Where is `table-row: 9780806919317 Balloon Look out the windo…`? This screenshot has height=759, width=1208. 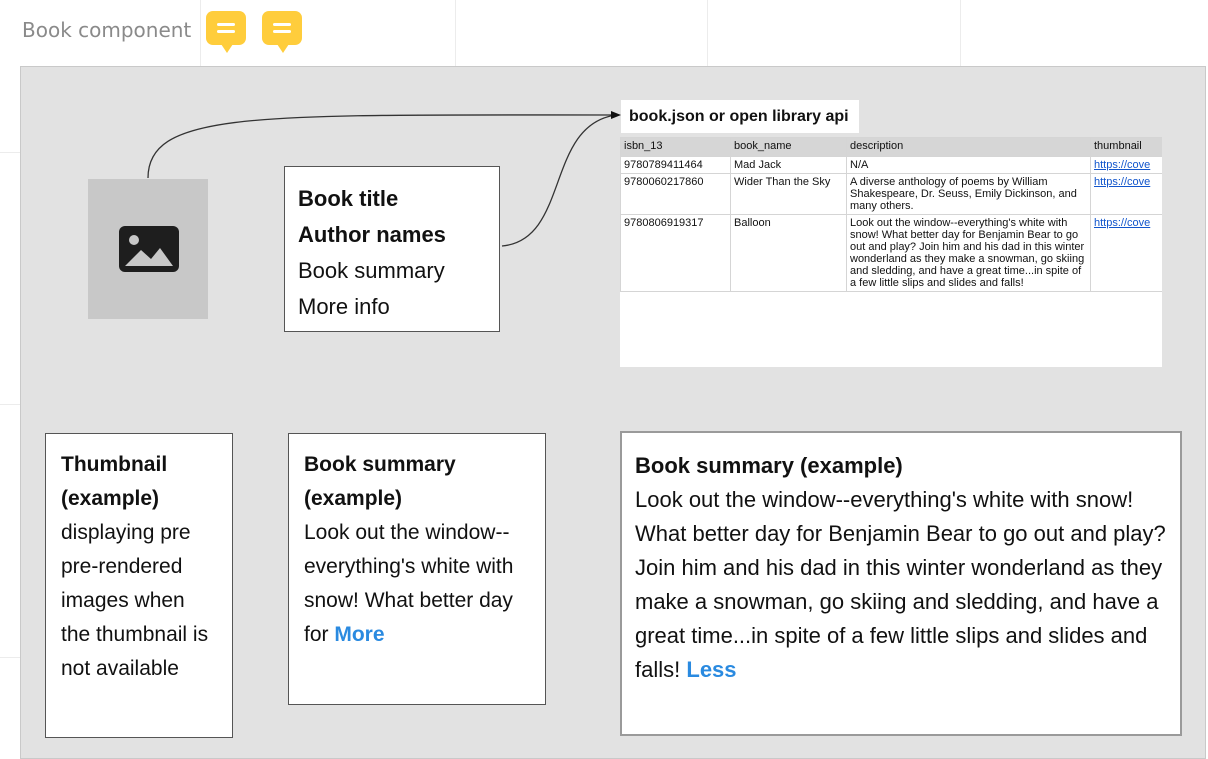 table-row: 9780806919317 Balloon Look out the windo… is located at coordinates (891, 253).